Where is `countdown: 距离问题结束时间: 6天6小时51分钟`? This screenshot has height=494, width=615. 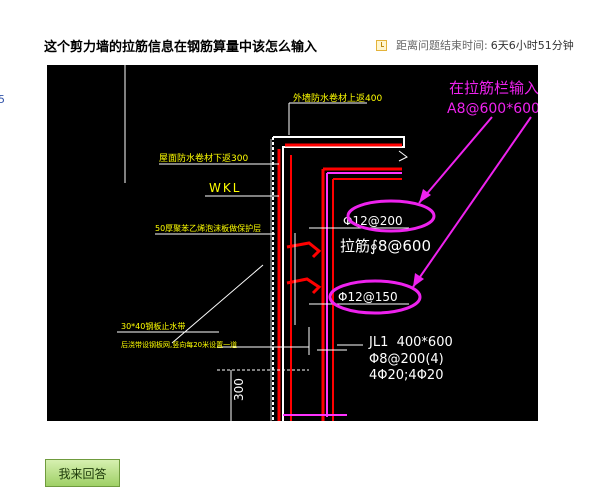
countdown: 距离问题结束时间: 6天6小时51分钟 is located at coordinates (475, 45).